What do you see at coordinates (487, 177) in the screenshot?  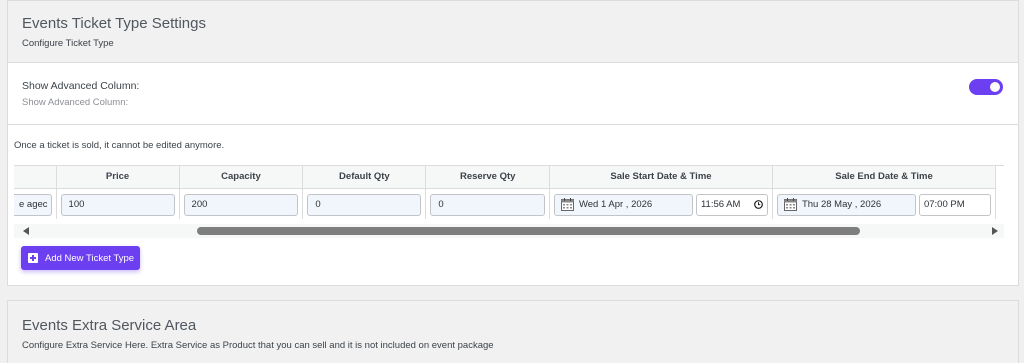 I see `column-header-reserve-qty: Reserve Qty` at bounding box center [487, 177].